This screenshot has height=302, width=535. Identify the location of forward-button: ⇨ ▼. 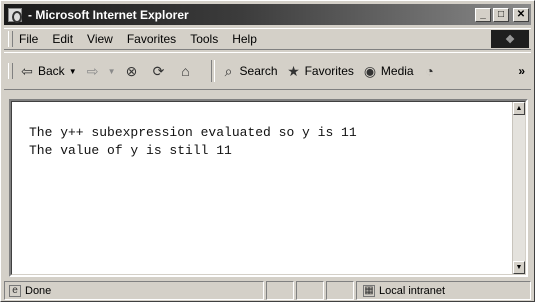
(100, 71).